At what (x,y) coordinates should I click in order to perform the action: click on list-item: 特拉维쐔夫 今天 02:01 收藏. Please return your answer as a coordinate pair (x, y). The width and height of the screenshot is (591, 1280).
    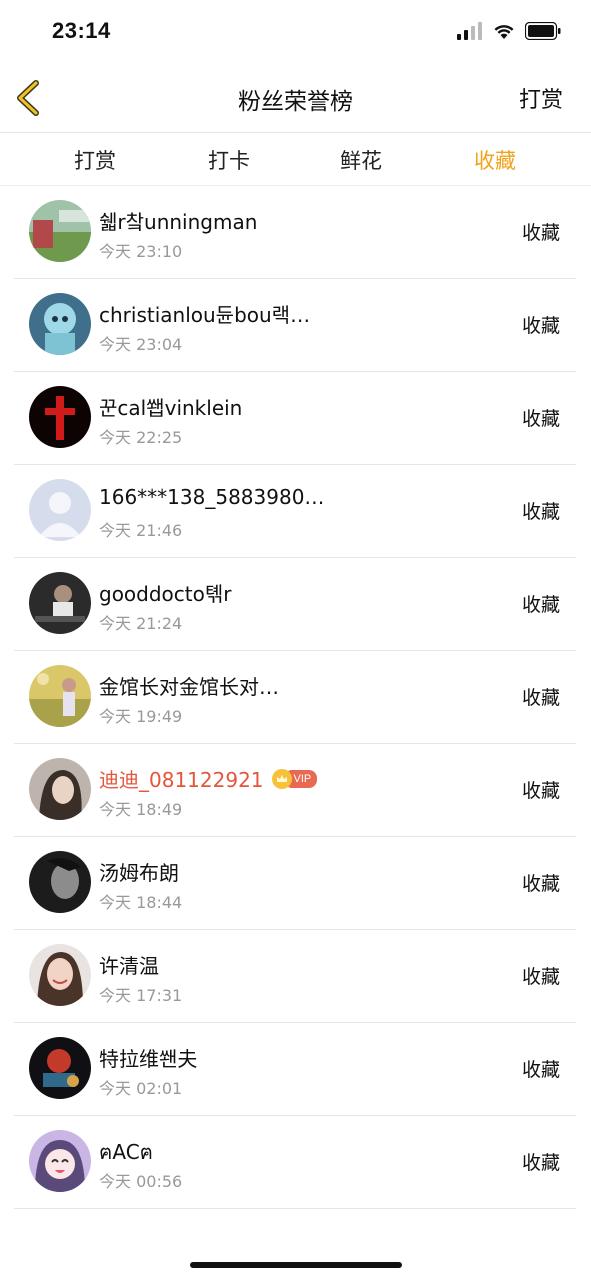
    Looking at the image, I should click on (295, 1069).